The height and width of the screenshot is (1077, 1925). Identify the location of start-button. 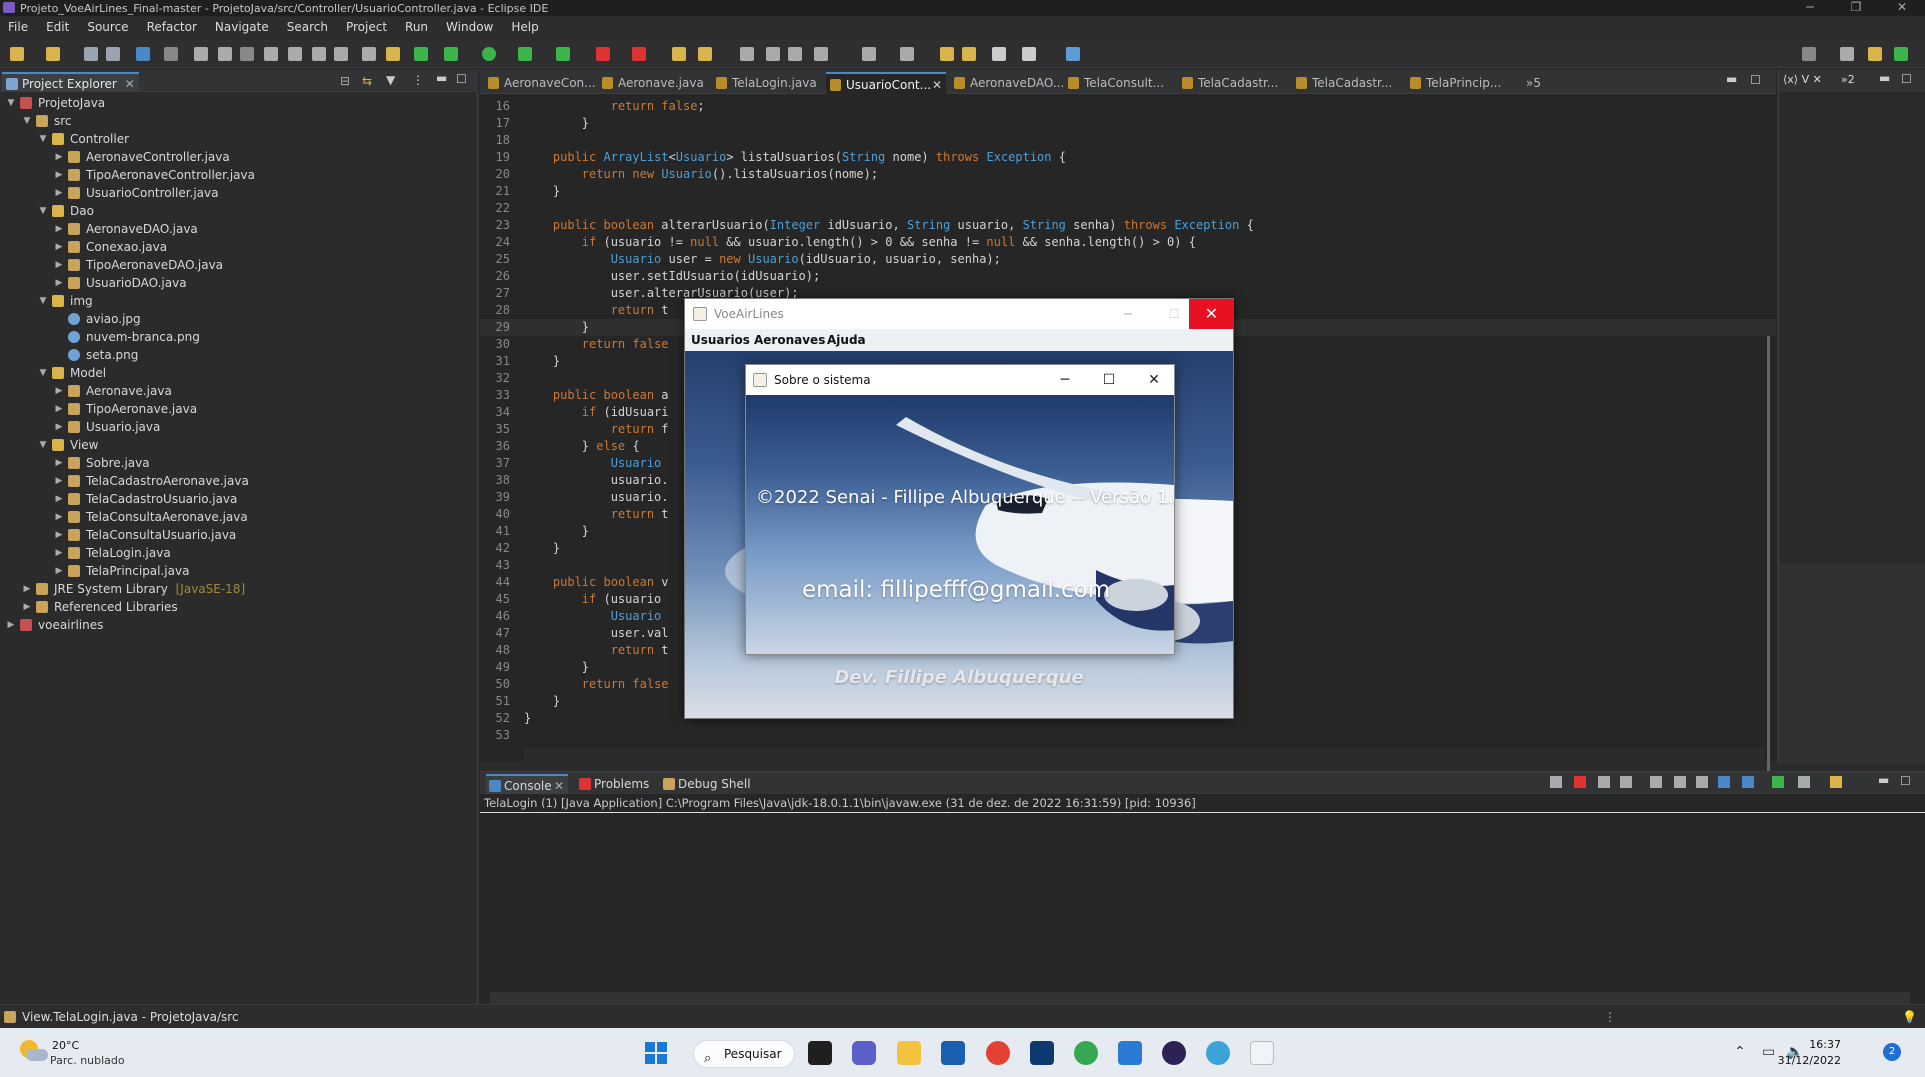
(656, 1053).